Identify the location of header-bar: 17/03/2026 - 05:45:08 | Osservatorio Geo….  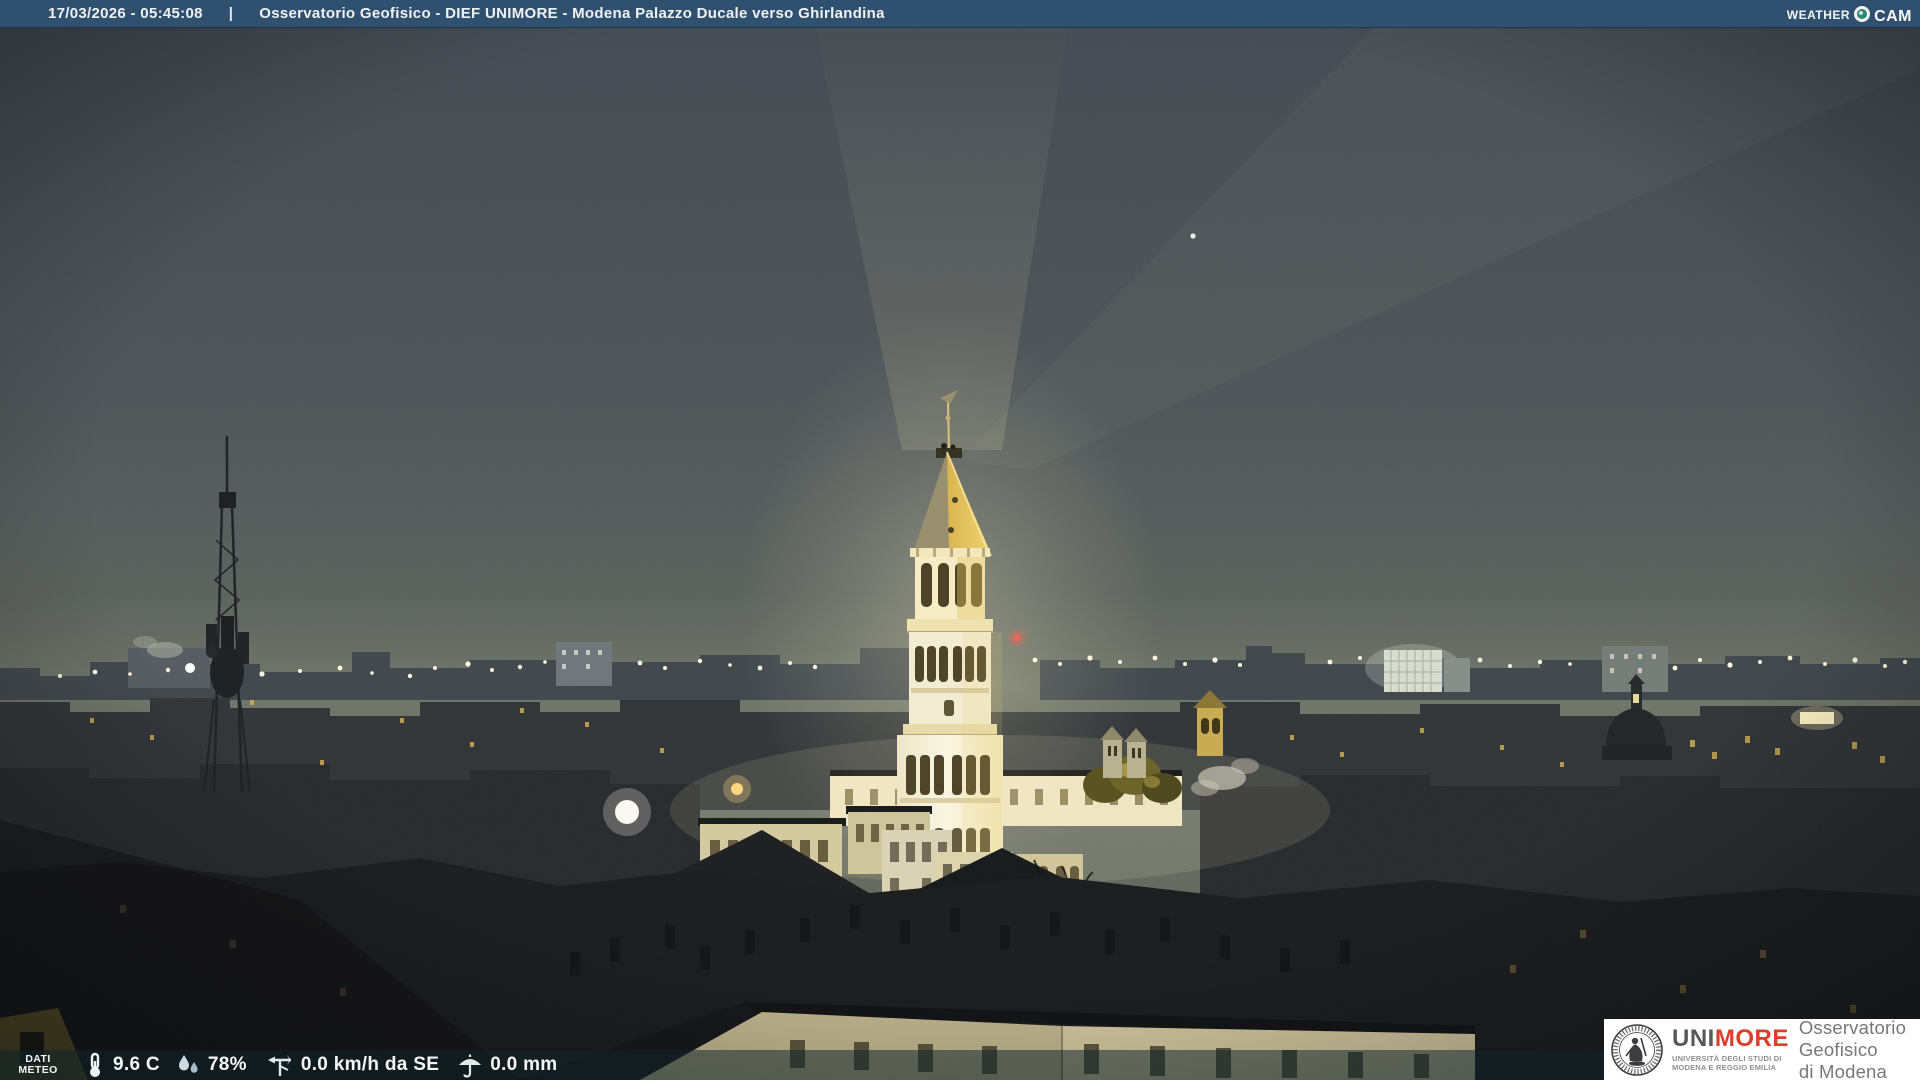
(960, 14).